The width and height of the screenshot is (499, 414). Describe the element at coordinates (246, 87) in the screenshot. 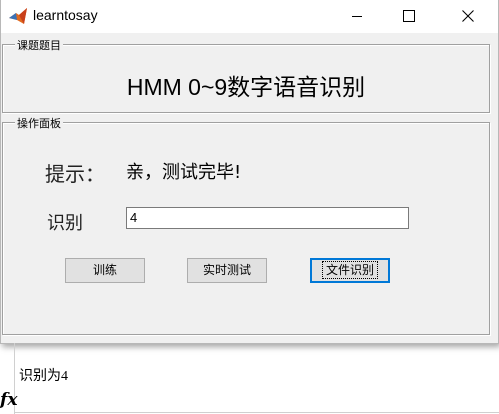

I see `topic-heading: HMM 0~9数字语音识别` at that location.